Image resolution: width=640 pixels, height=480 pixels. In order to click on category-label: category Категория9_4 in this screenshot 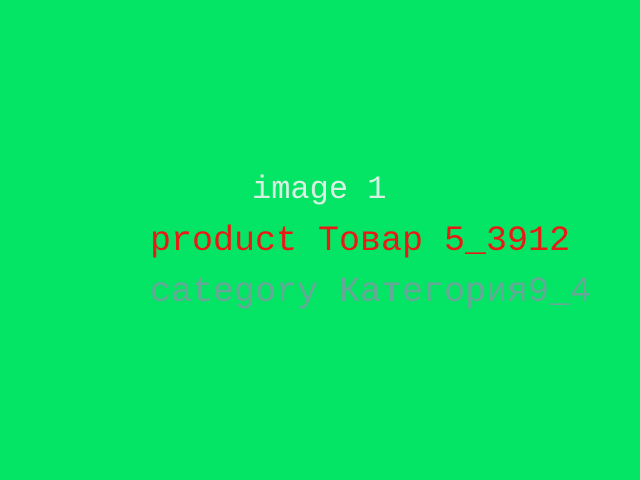, I will do `click(371, 292)`.